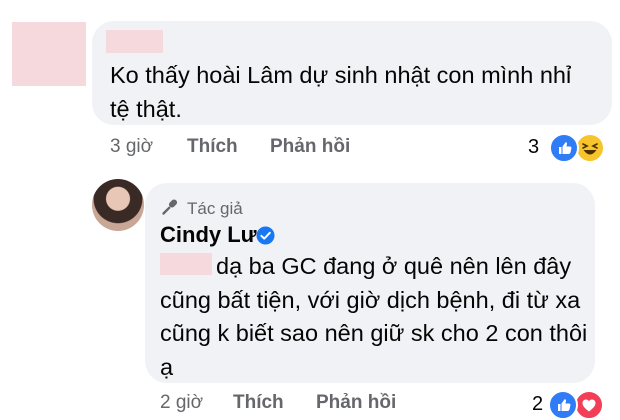 The height and width of the screenshot is (420, 620). What do you see at coordinates (590, 148) in the screenshot?
I see `haha-icon` at bounding box center [590, 148].